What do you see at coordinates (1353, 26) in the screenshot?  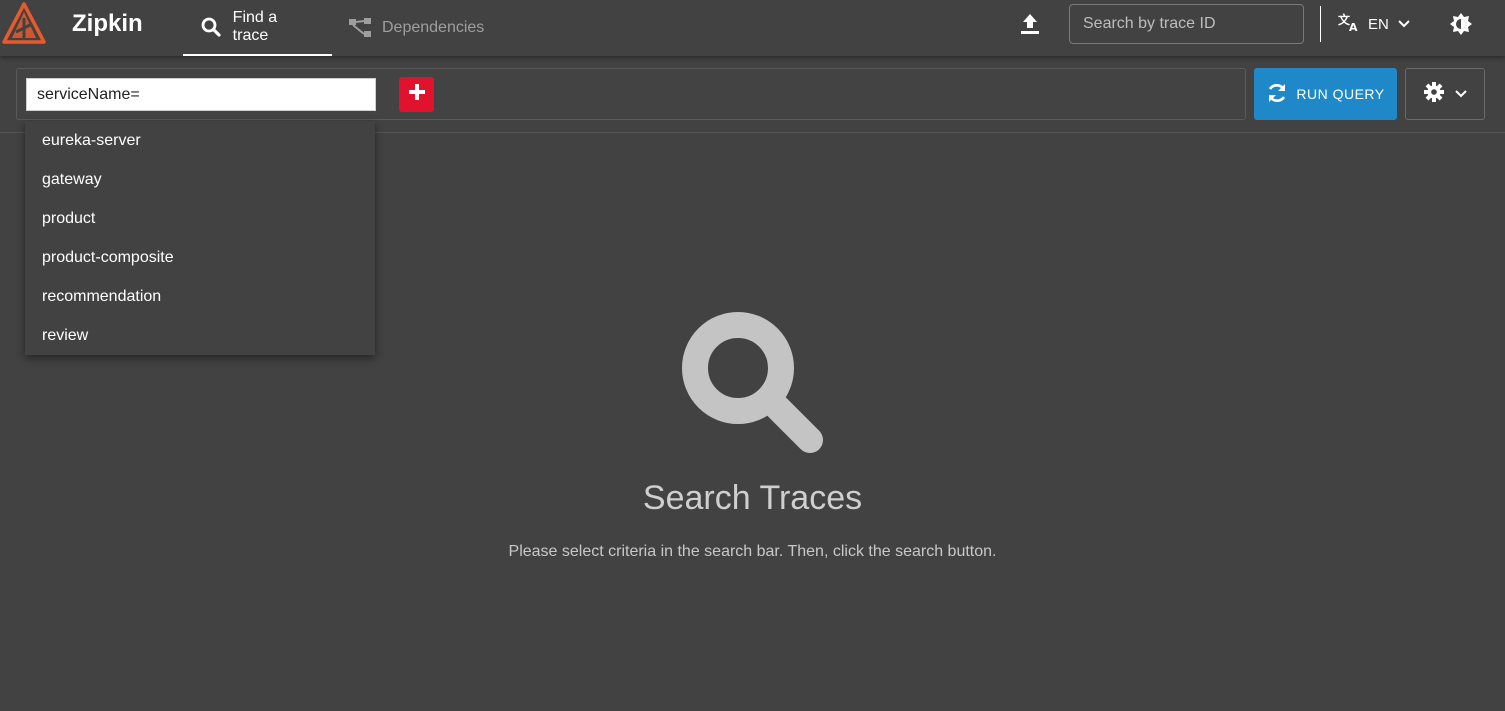 I see `svg-text: A` at bounding box center [1353, 26].